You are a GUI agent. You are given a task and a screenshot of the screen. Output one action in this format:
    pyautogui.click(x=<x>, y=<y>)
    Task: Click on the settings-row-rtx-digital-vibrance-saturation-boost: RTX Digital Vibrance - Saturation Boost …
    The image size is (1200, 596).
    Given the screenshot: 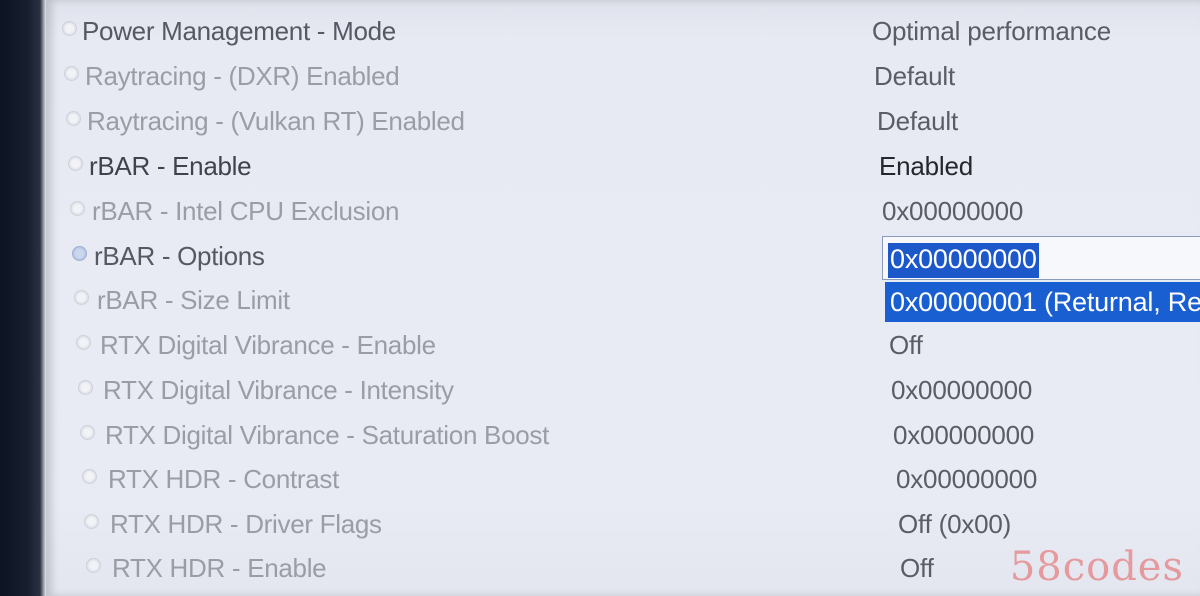 What is the action you would take?
    pyautogui.click(x=624, y=434)
    